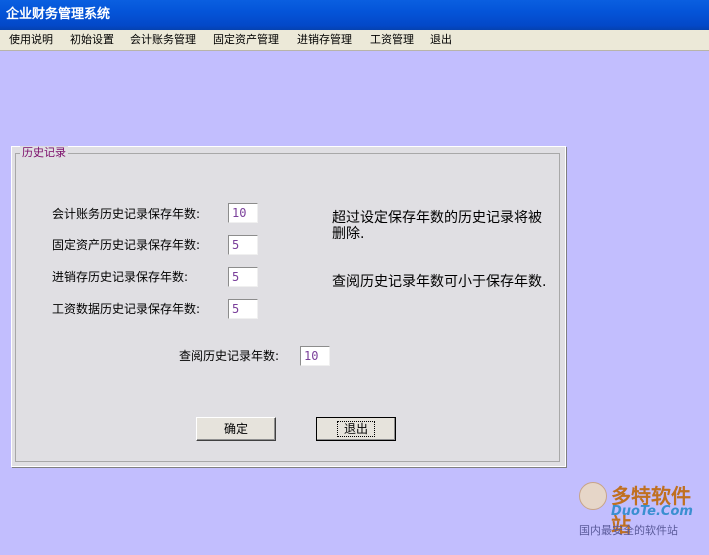 The image size is (709, 555). I want to click on mascot-icon, so click(593, 496).